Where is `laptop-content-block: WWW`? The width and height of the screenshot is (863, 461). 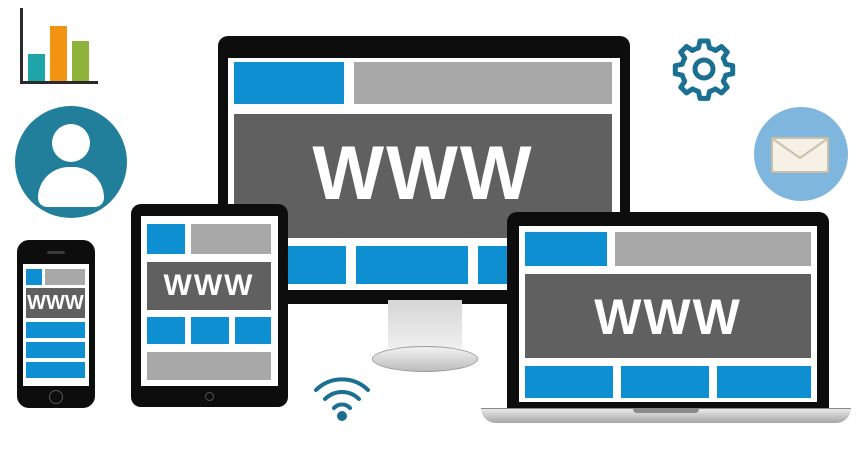 laptop-content-block: WWW is located at coordinates (668, 316).